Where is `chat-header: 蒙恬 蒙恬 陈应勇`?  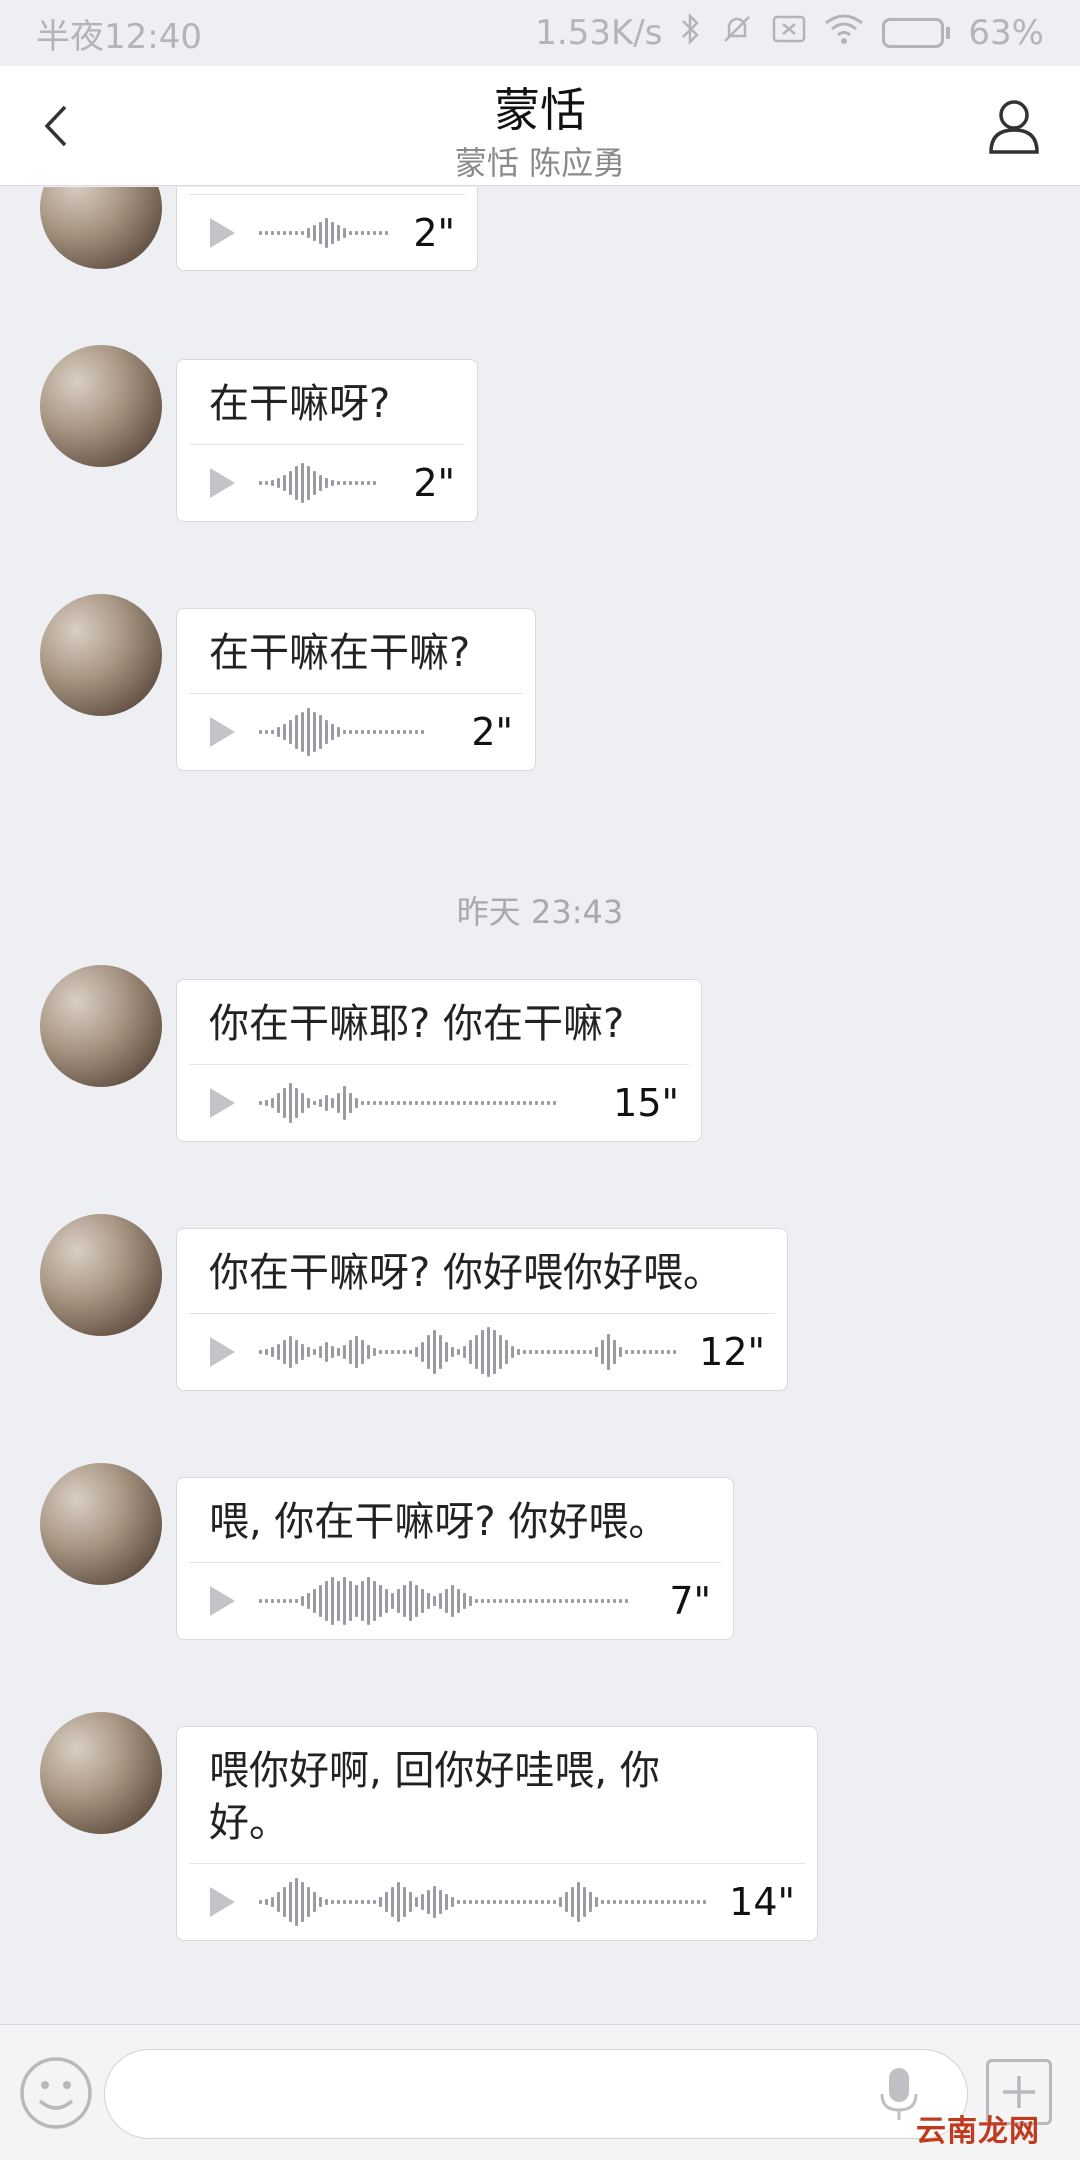
chat-header: 蒙恬 蒙恬 陈应勇 is located at coordinates (540, 126).